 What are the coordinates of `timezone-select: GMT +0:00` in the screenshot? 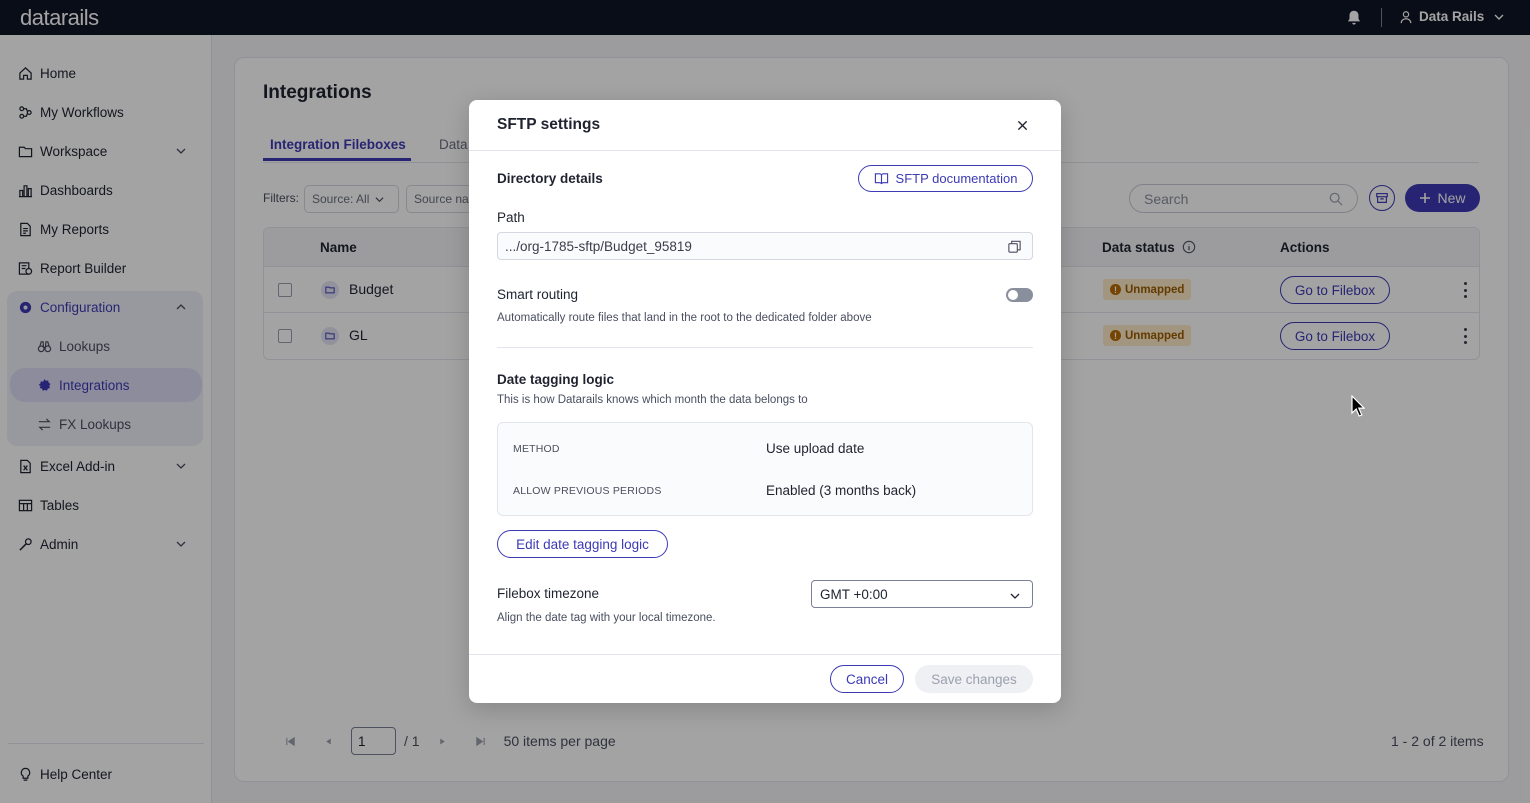 It's located at (922, 594).